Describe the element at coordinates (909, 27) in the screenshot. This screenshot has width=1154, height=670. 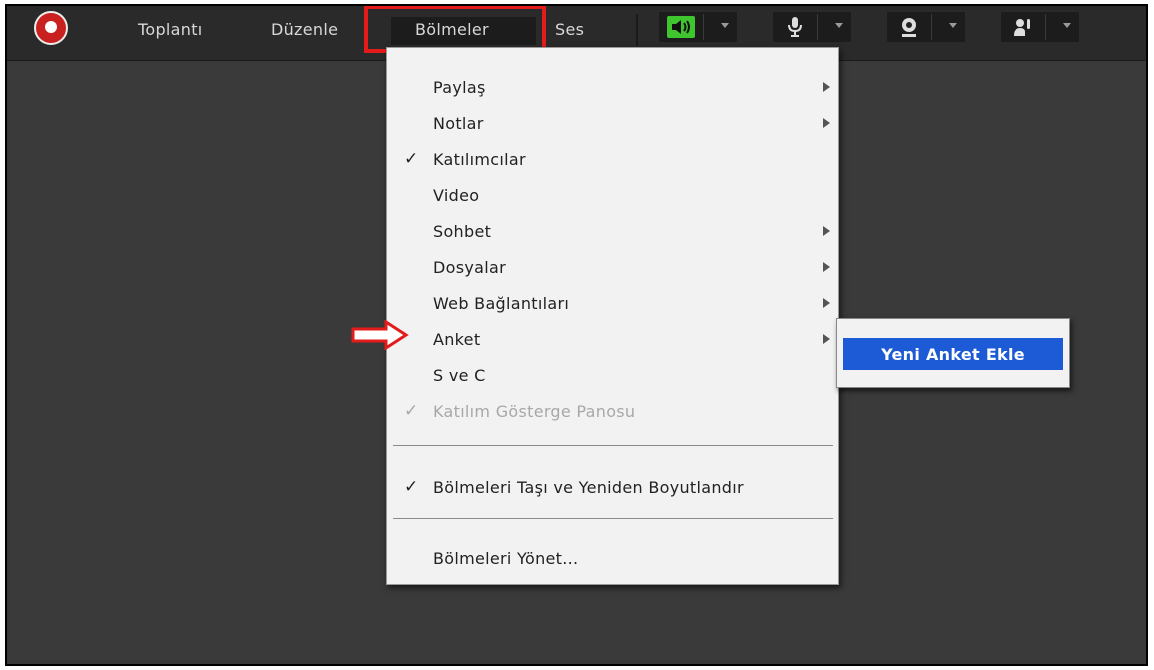
I see `webcam-icon` at that location.